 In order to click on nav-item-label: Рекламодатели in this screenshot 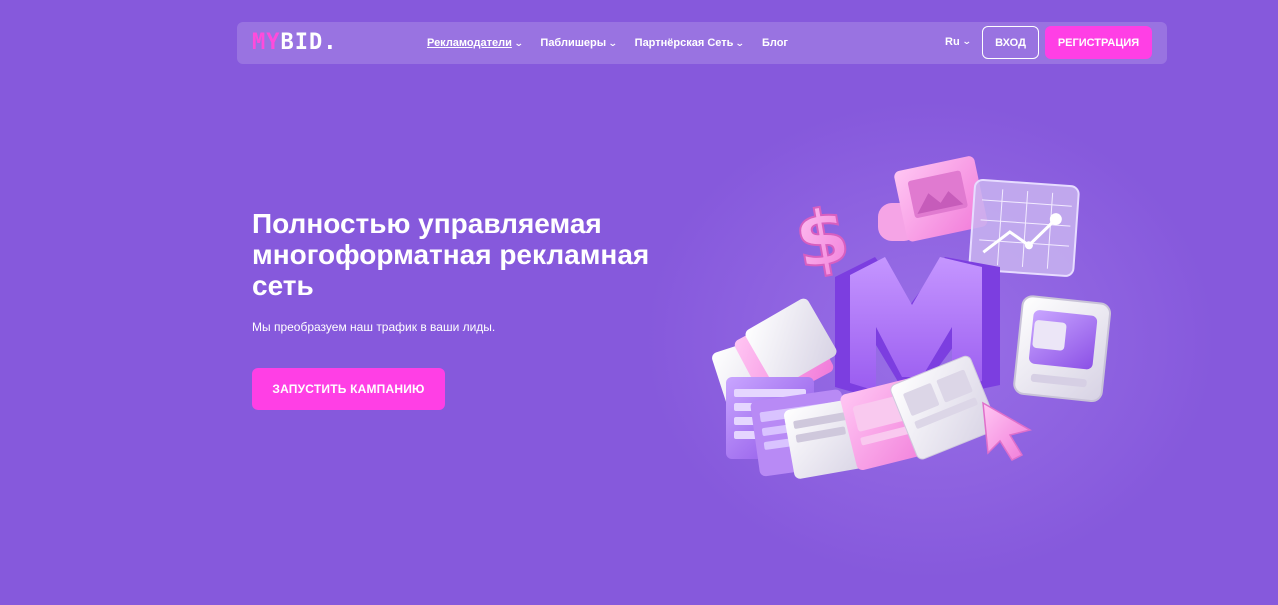, I will do `click(469, 43)`.